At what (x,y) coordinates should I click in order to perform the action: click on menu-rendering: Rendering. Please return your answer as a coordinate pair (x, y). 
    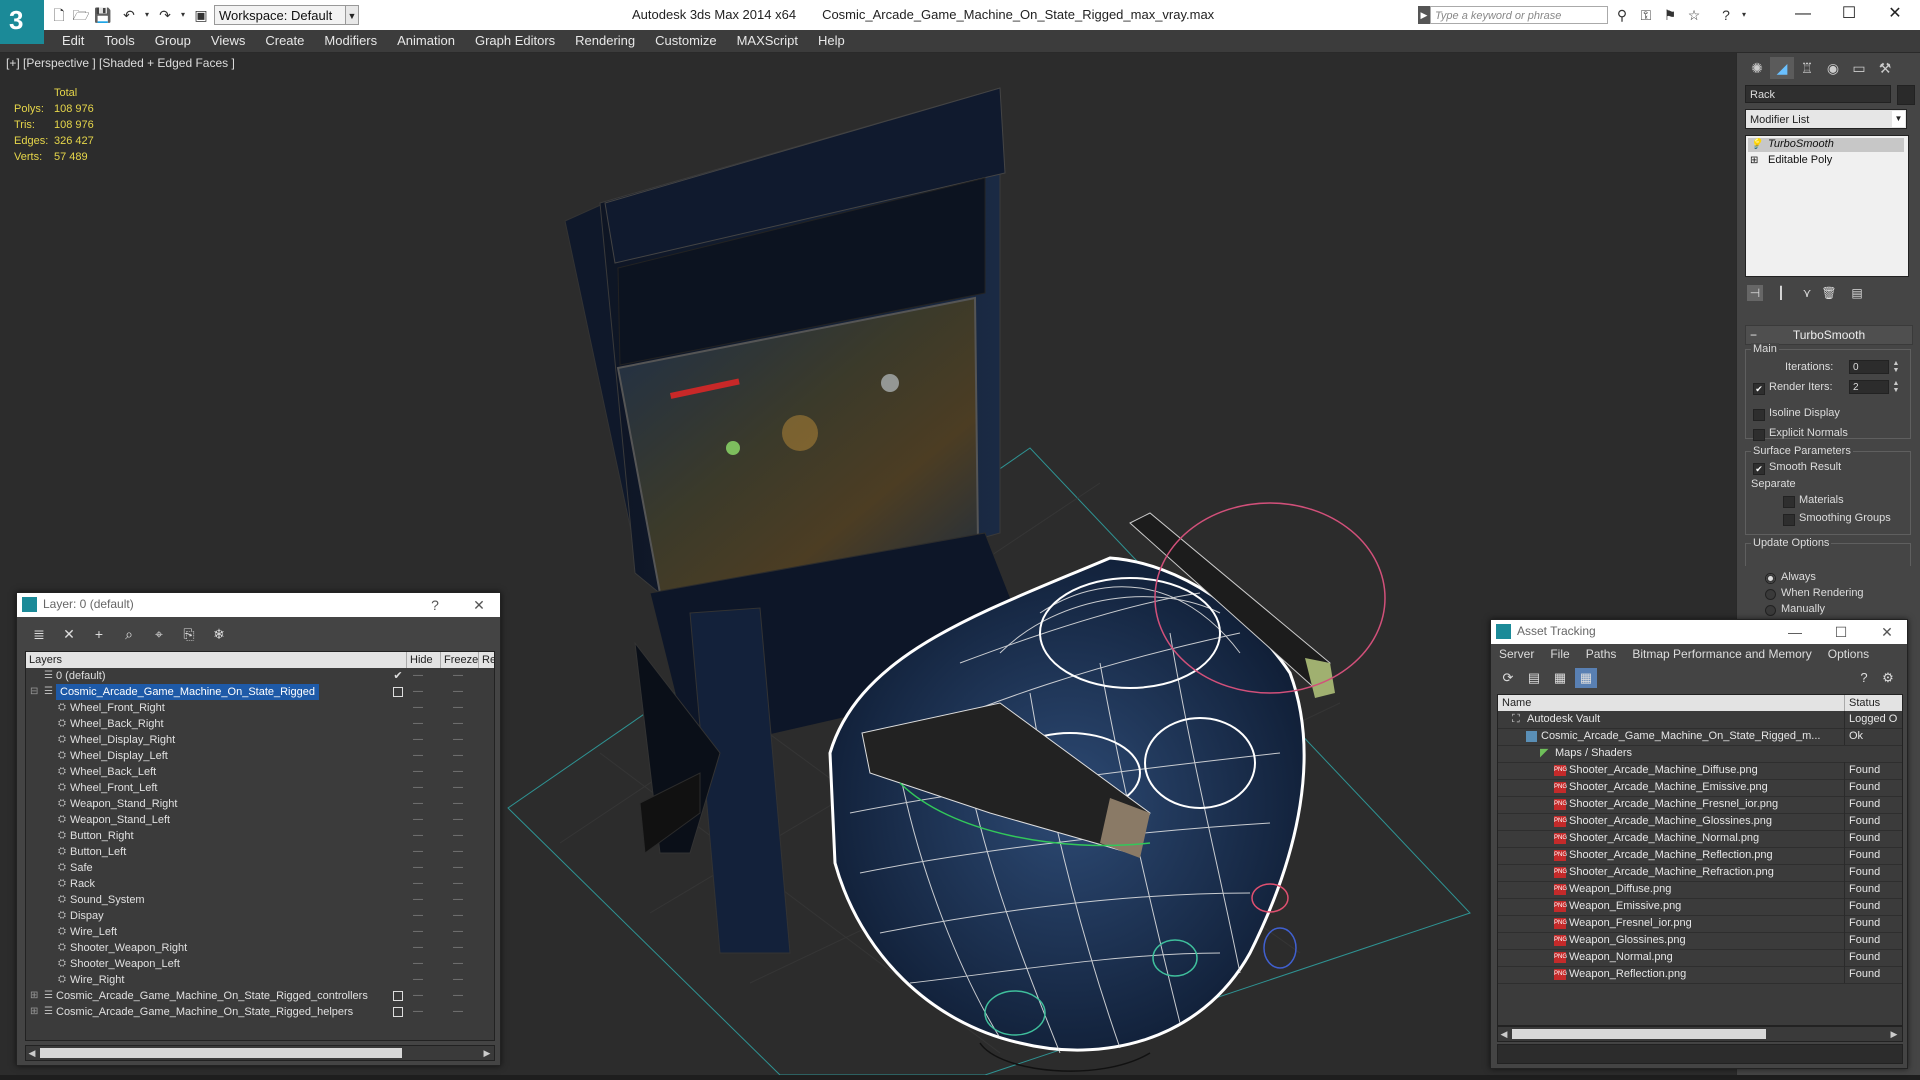
    Looking at the image, I should click on (605, 41).